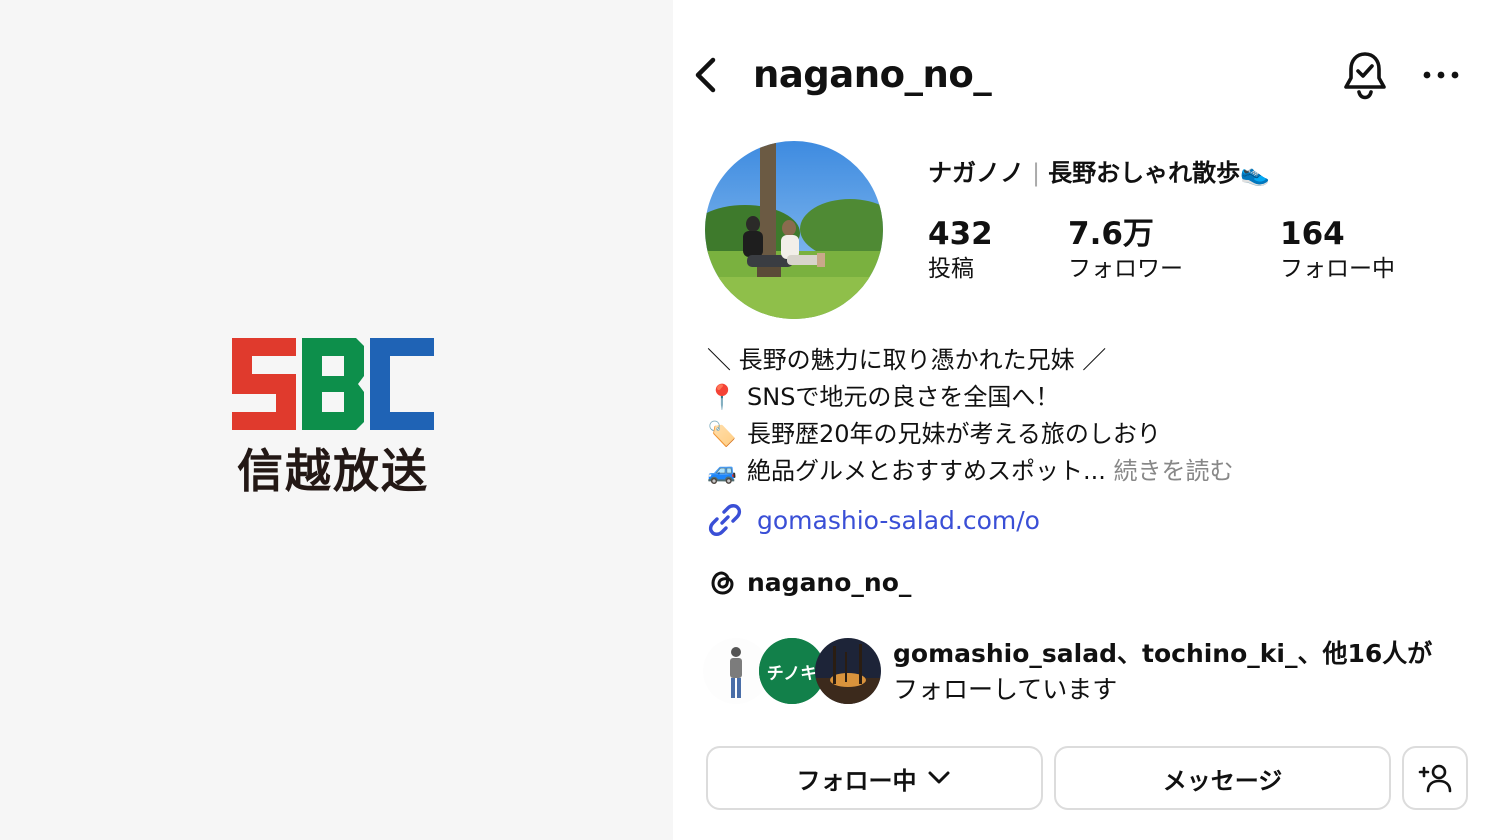 This screenshot has width=1500, height=840. What do you see at coordinates (829, 582) in the screenshot?
I see `threads-handle: nagano_no_` at bounding box center [829, 582].